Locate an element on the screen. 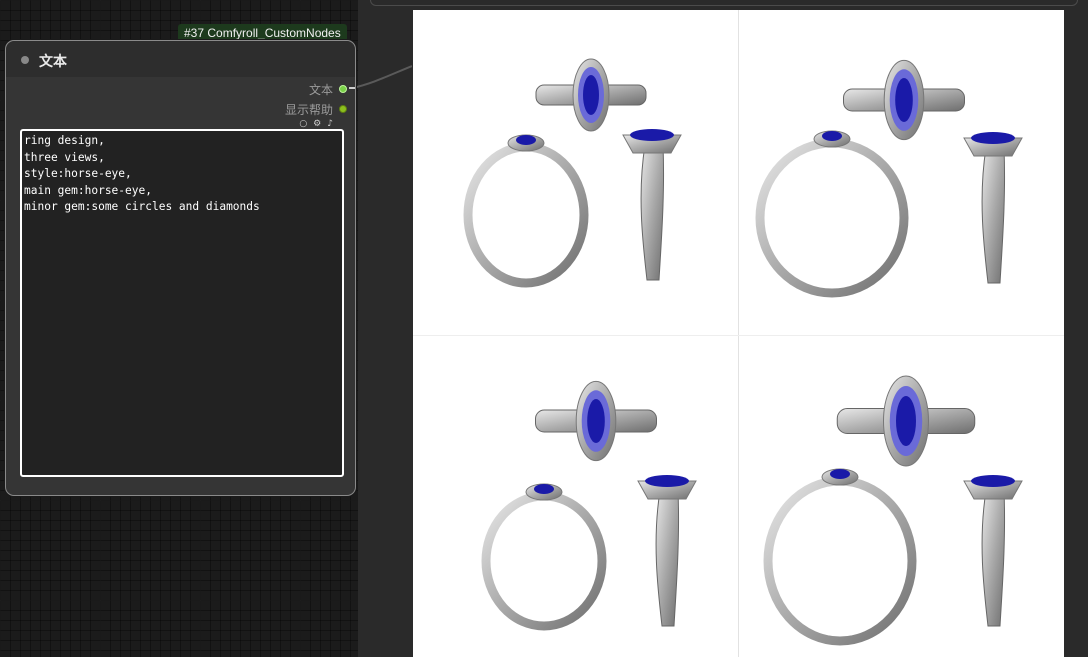  output-text: 文本 is located at coordinates (328, 89).